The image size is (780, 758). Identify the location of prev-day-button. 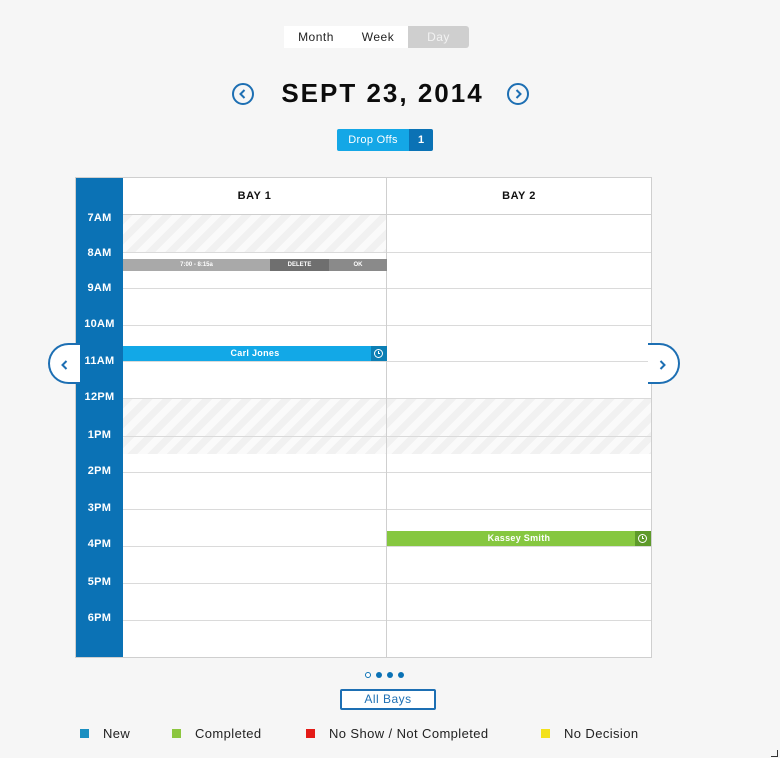
(243, 94).